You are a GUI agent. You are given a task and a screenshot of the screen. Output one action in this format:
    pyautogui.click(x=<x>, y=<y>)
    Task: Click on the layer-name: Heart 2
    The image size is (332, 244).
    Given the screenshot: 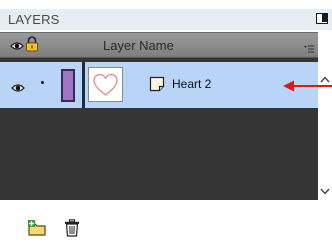 What is the action you would take?
    pyautogui.click(x=191, y=84)
    